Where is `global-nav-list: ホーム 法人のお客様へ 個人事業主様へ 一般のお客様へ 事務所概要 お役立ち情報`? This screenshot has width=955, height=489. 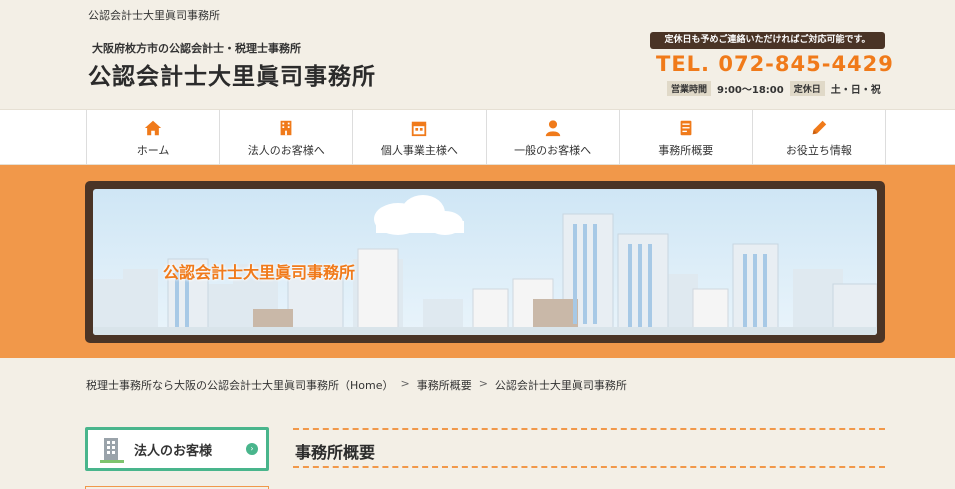
global-nav-list: ホーム 法人のお客様へ 個人事業主様へ 一般のお客様へ 事務所概要 お役立ち情報 is located at coordinates (486, 138).